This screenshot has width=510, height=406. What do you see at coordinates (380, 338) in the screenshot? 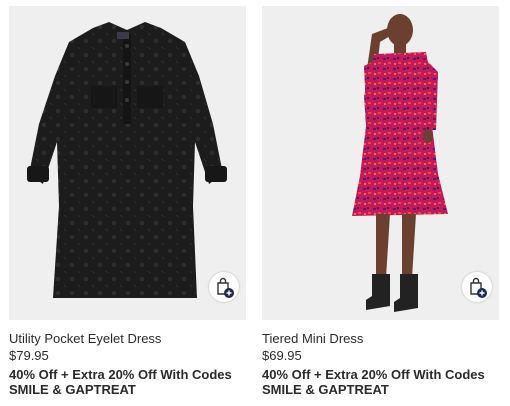
I see `product-name: Tiered Mini Dress` at bounding box center [380, 338].